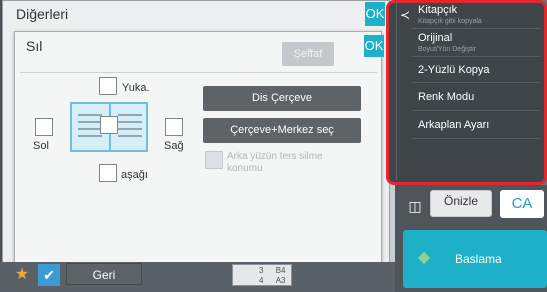 This screenshot has width=547, height=292. I want to click on clear-all-button: CA, so click(522, 204).